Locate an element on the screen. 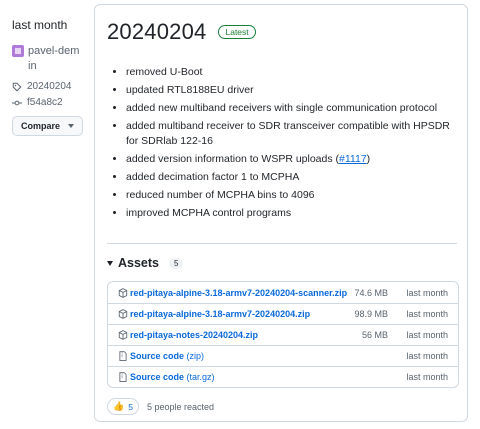 This screenshot has height=429, width=480. author-in-label: in is located at coordinates (32, 66).